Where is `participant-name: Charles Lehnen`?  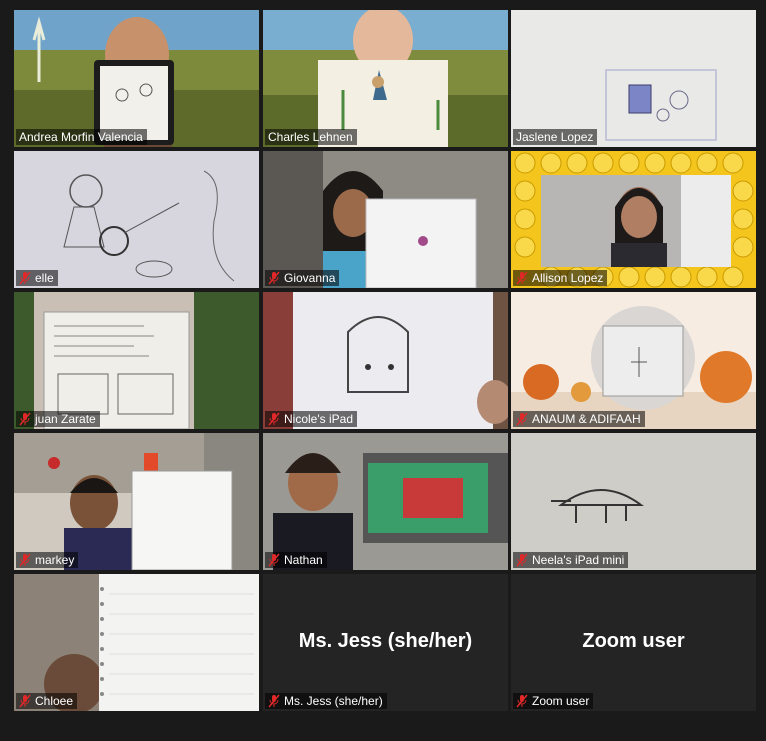
participant-name: Charles Lehnen is located at coordinates (310, 137).